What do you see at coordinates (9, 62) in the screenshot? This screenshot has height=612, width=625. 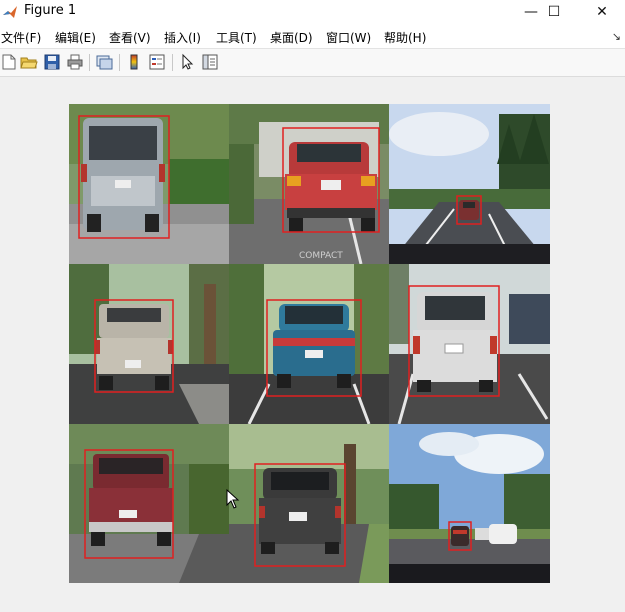 I see `new-figure-icon` at bounding box center [9, 62].